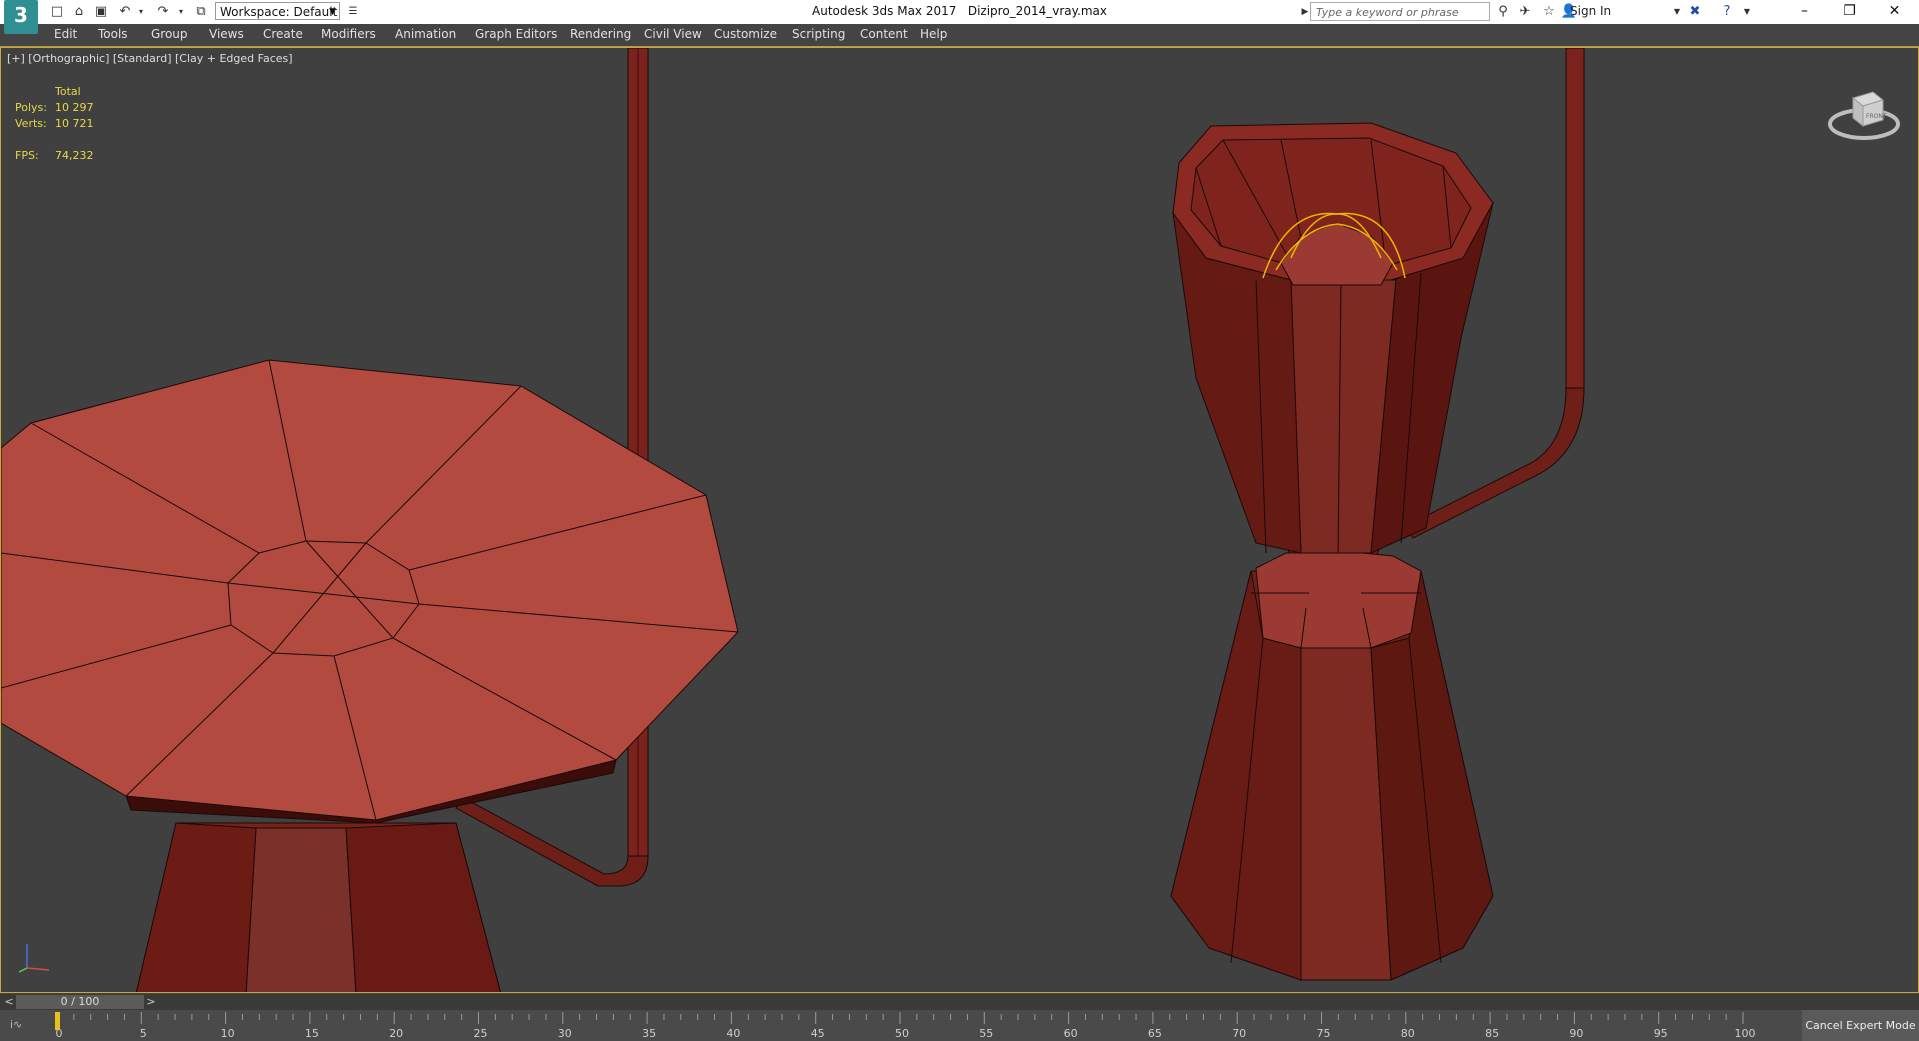 The width and height of the screenshot is (1919, 1041). Describe the element at coordinates (318, 907) in the screenshot. I see `left-lamp-base` at that location.